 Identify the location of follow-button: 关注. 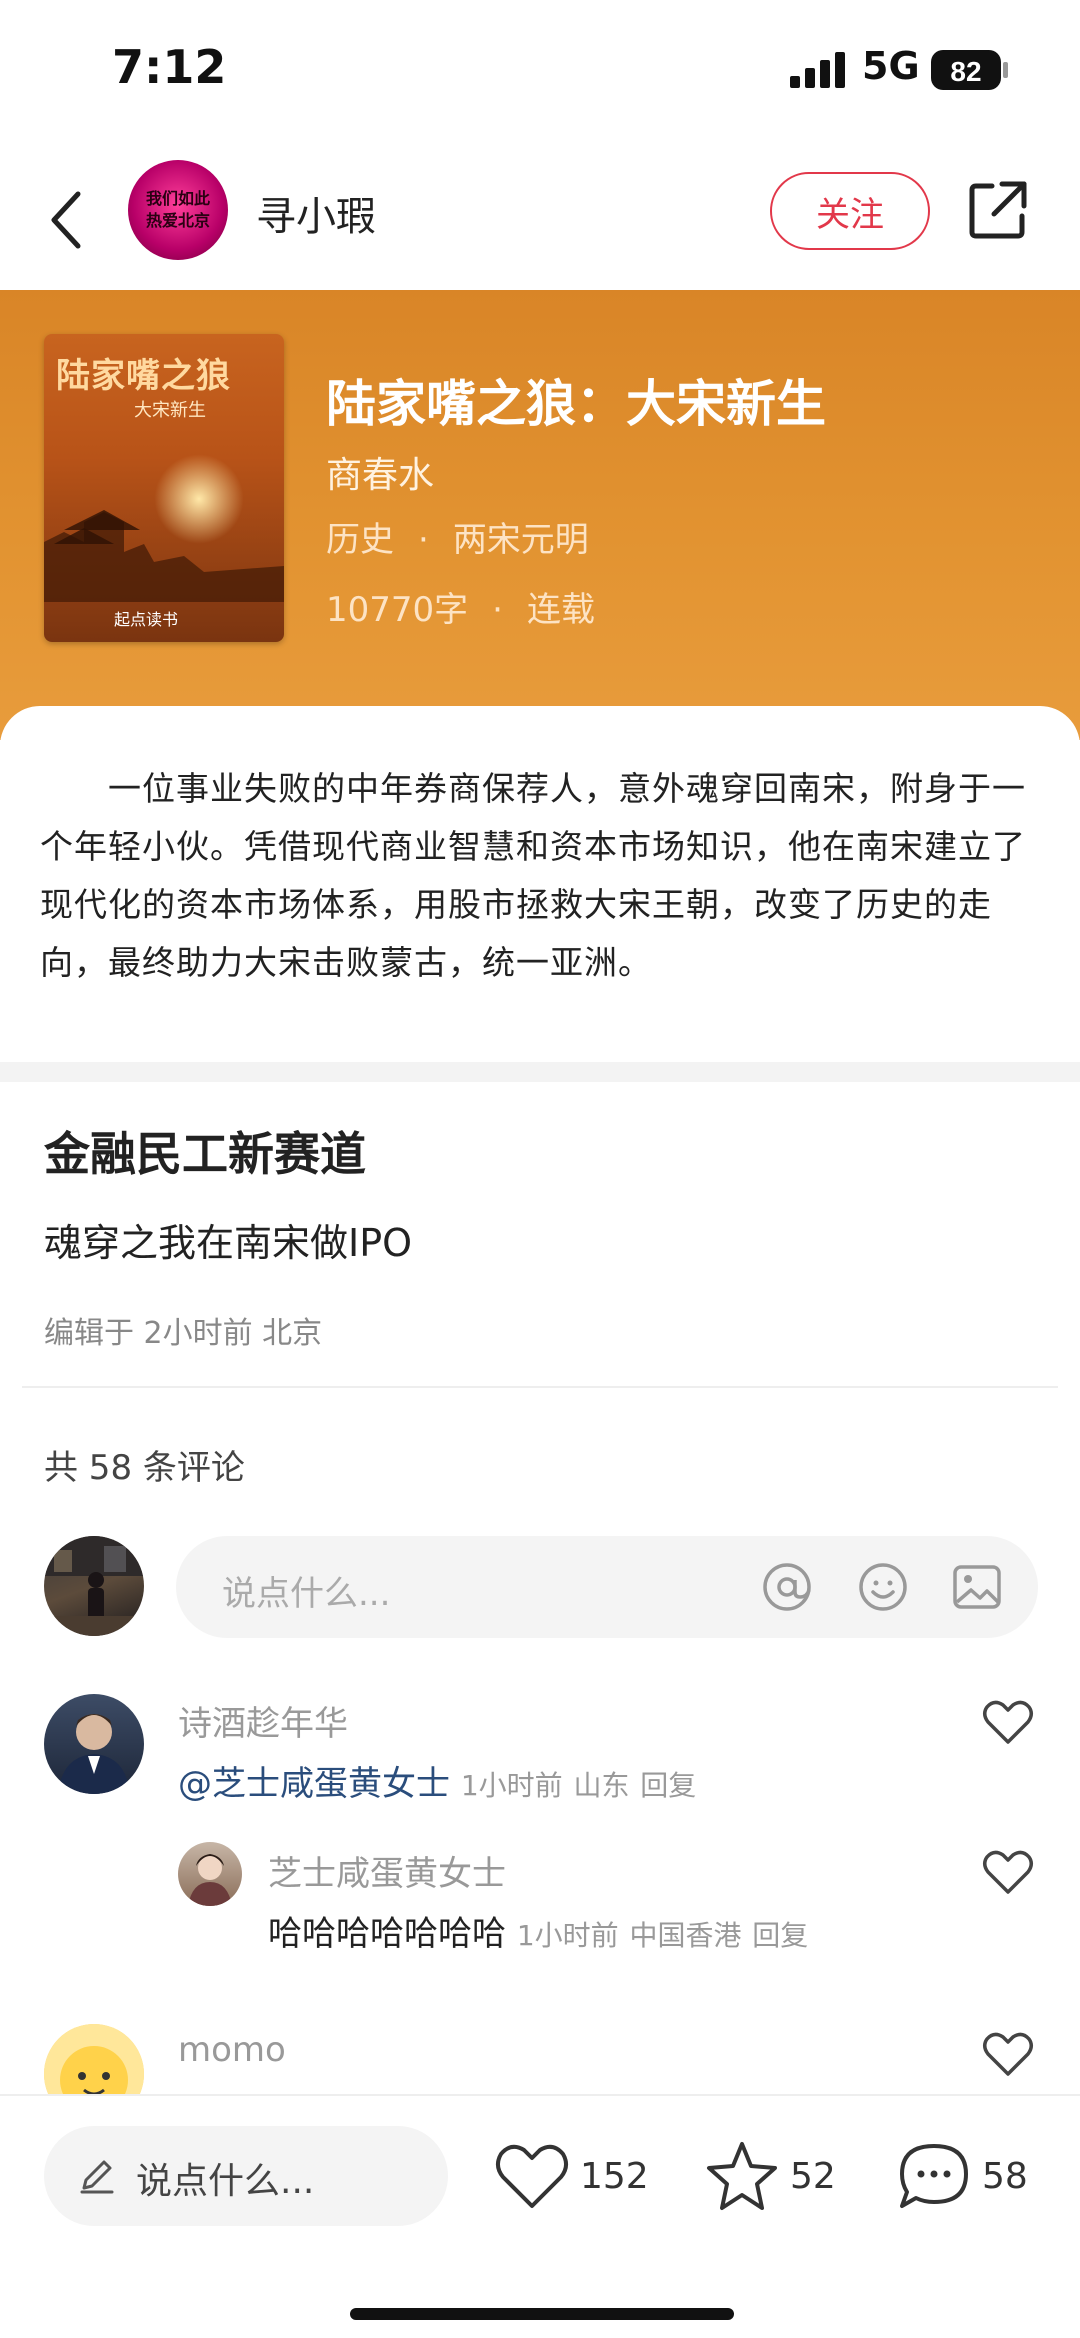
(850, 211).